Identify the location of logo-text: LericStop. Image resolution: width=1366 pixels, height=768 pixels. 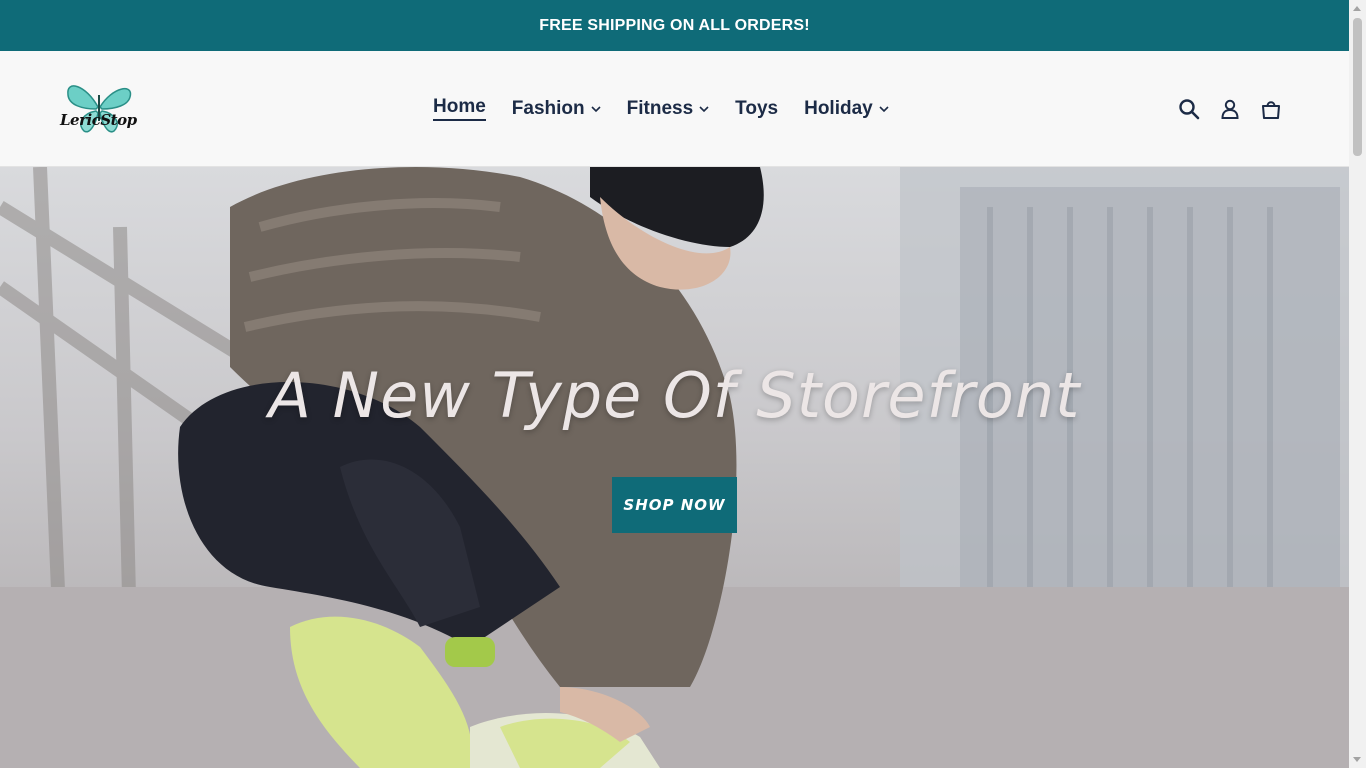
(98, 120).